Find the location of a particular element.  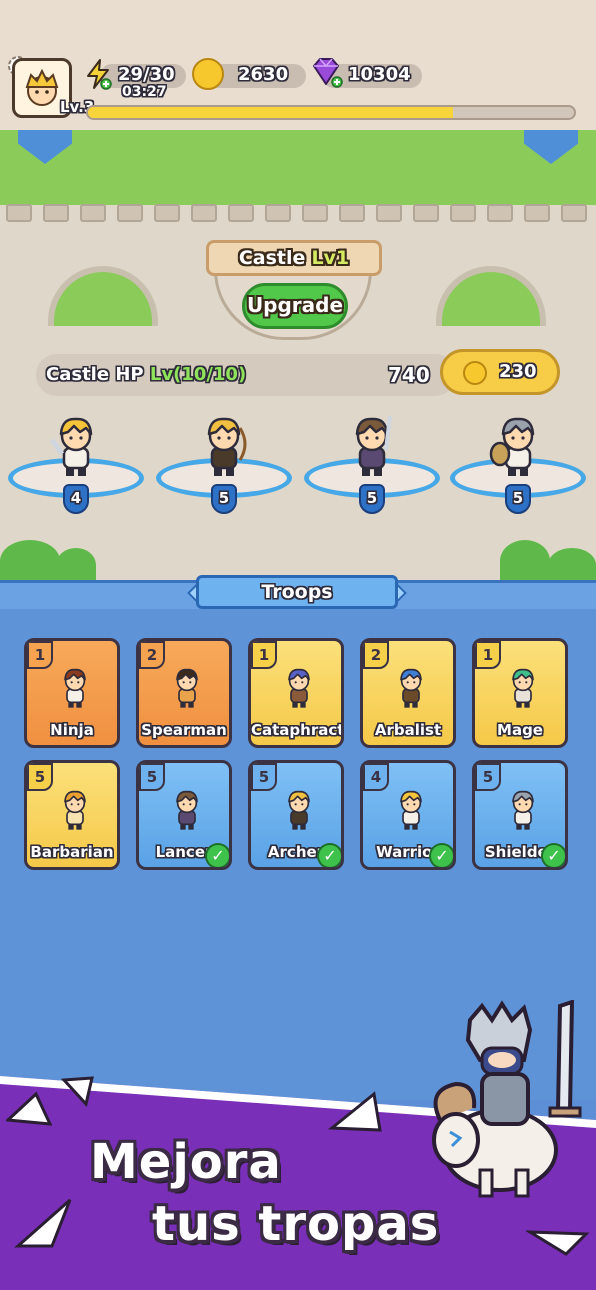

upgrade-button: Upgrade is located at coordinates (295, 306).